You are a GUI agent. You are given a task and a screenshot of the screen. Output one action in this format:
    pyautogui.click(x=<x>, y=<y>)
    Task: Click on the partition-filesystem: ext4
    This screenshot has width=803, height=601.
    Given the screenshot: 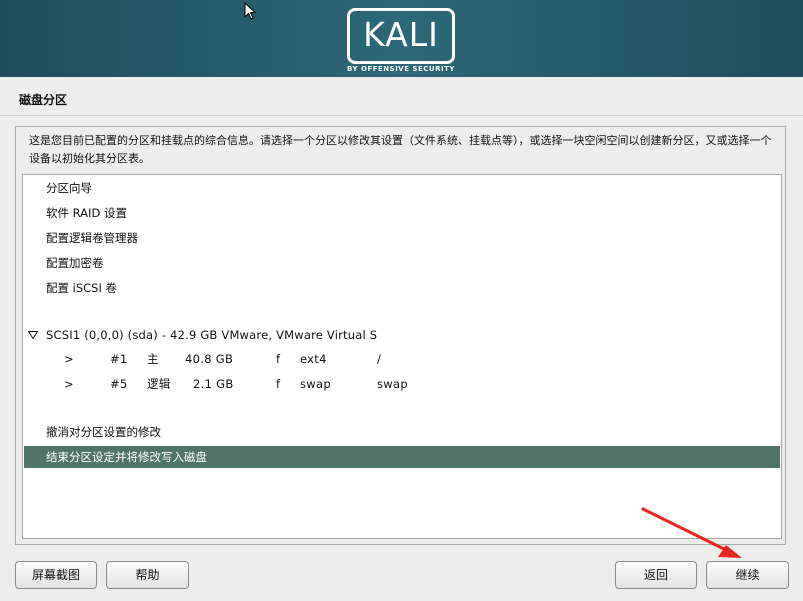 What is the action you would take?
    pyautogui.click(x=313, y=359)
    